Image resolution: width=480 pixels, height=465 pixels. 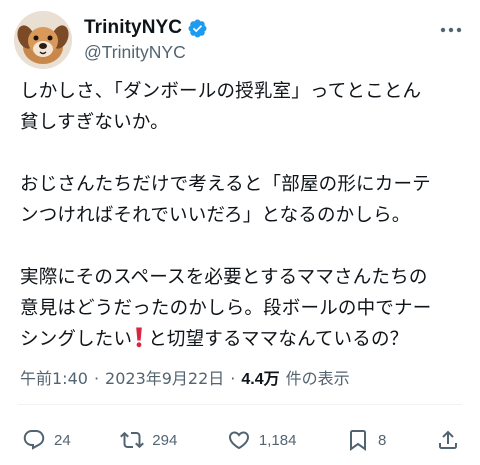 I want to click on verified-badge-icon, so click(x=197, y=28).